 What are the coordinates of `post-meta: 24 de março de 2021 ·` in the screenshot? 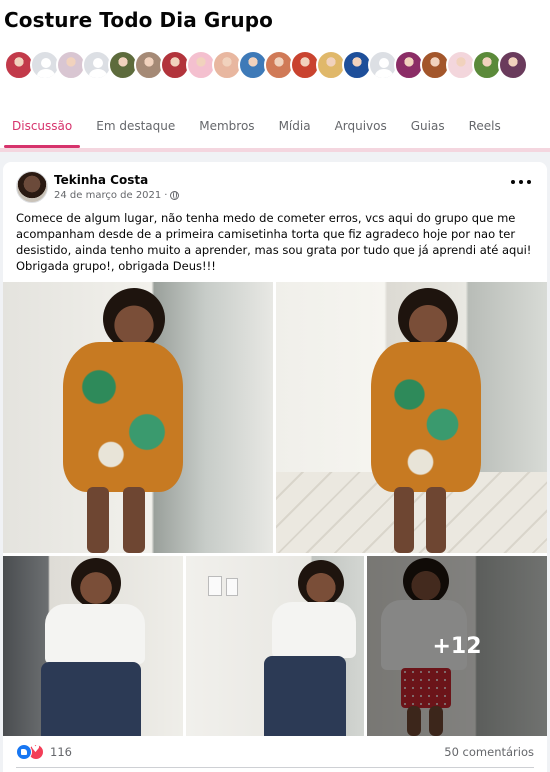 It's located at (117, 195).